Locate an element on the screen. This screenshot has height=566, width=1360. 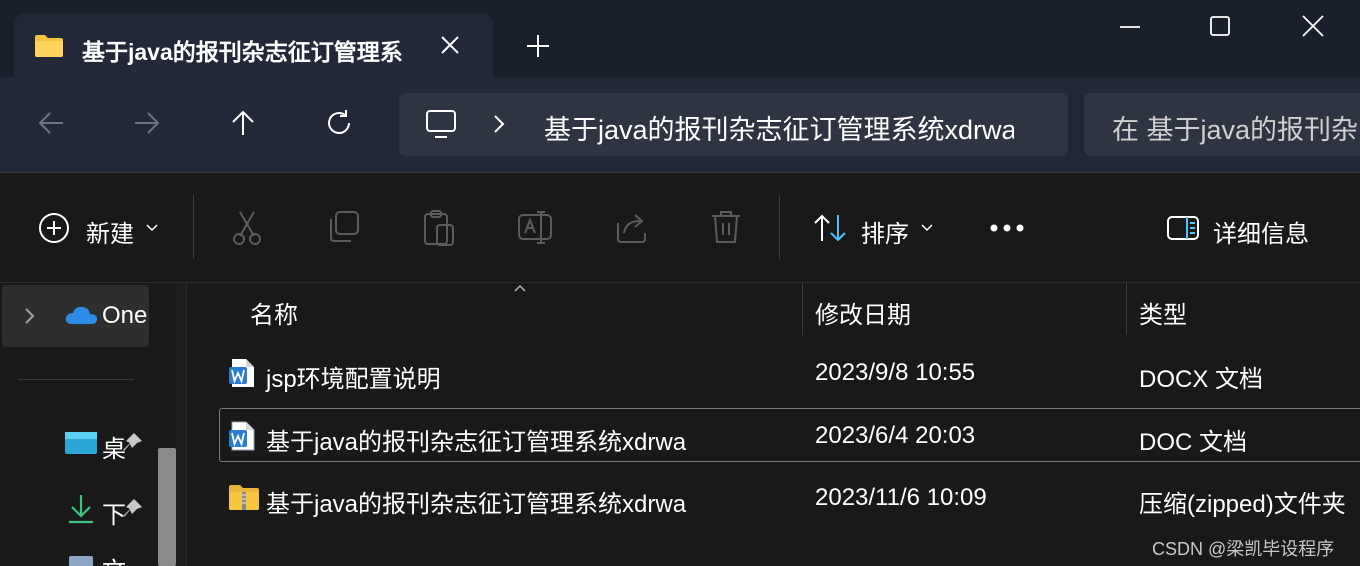
sidebar-item-documents: 文 is located at coordinates (107, 558).